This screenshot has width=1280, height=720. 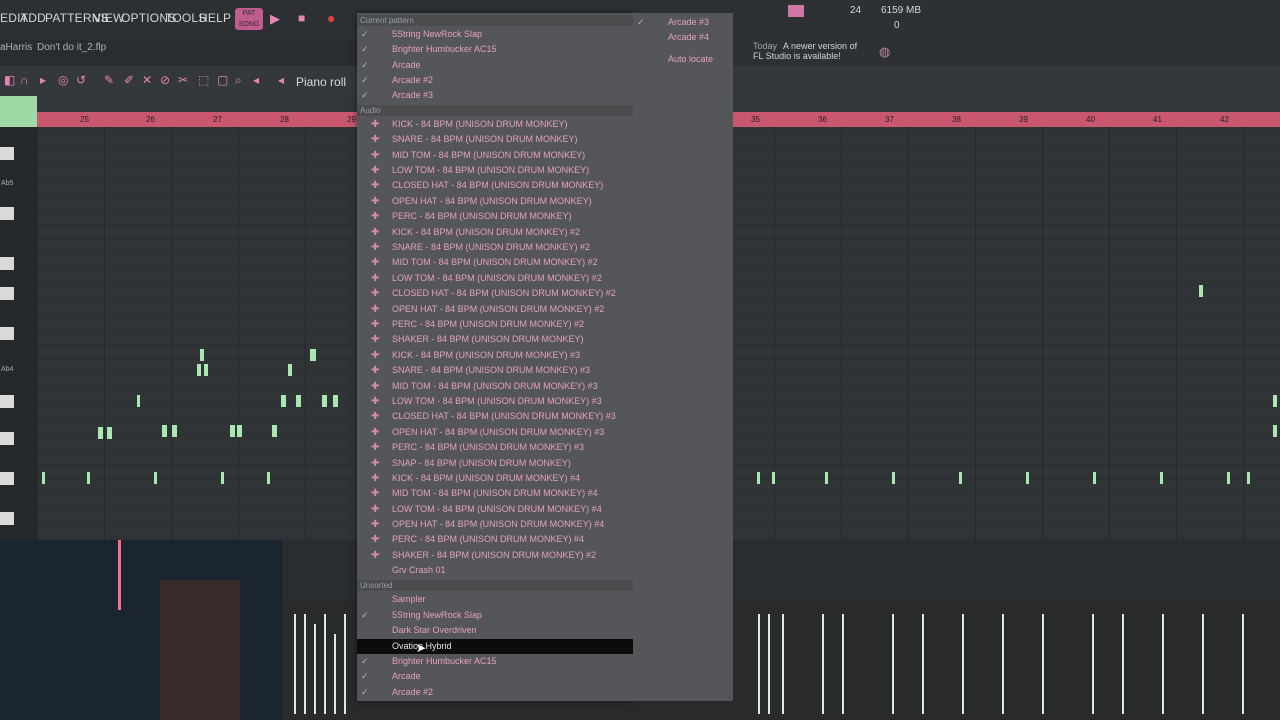 I want to click on target-icon: ◎, so click(x=64, y=80).